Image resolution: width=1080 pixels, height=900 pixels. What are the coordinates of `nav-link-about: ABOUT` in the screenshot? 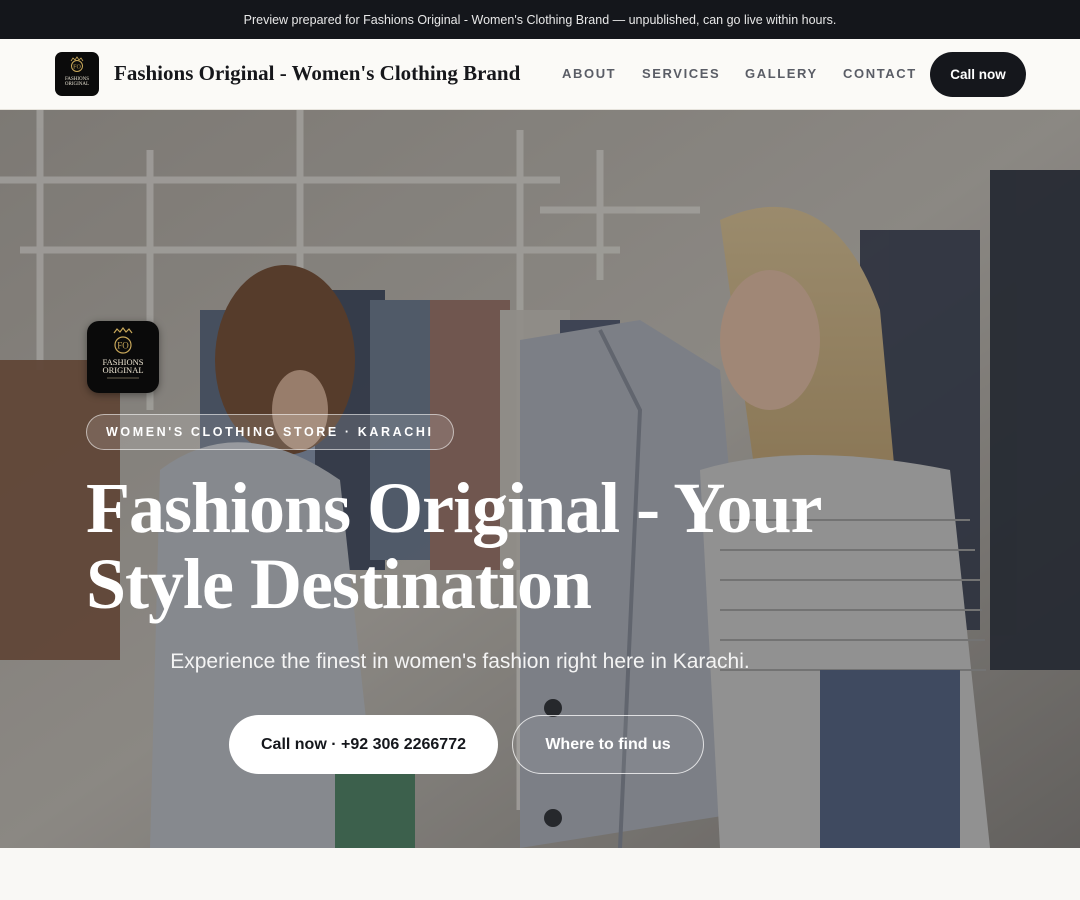 It's located at (589, 73).